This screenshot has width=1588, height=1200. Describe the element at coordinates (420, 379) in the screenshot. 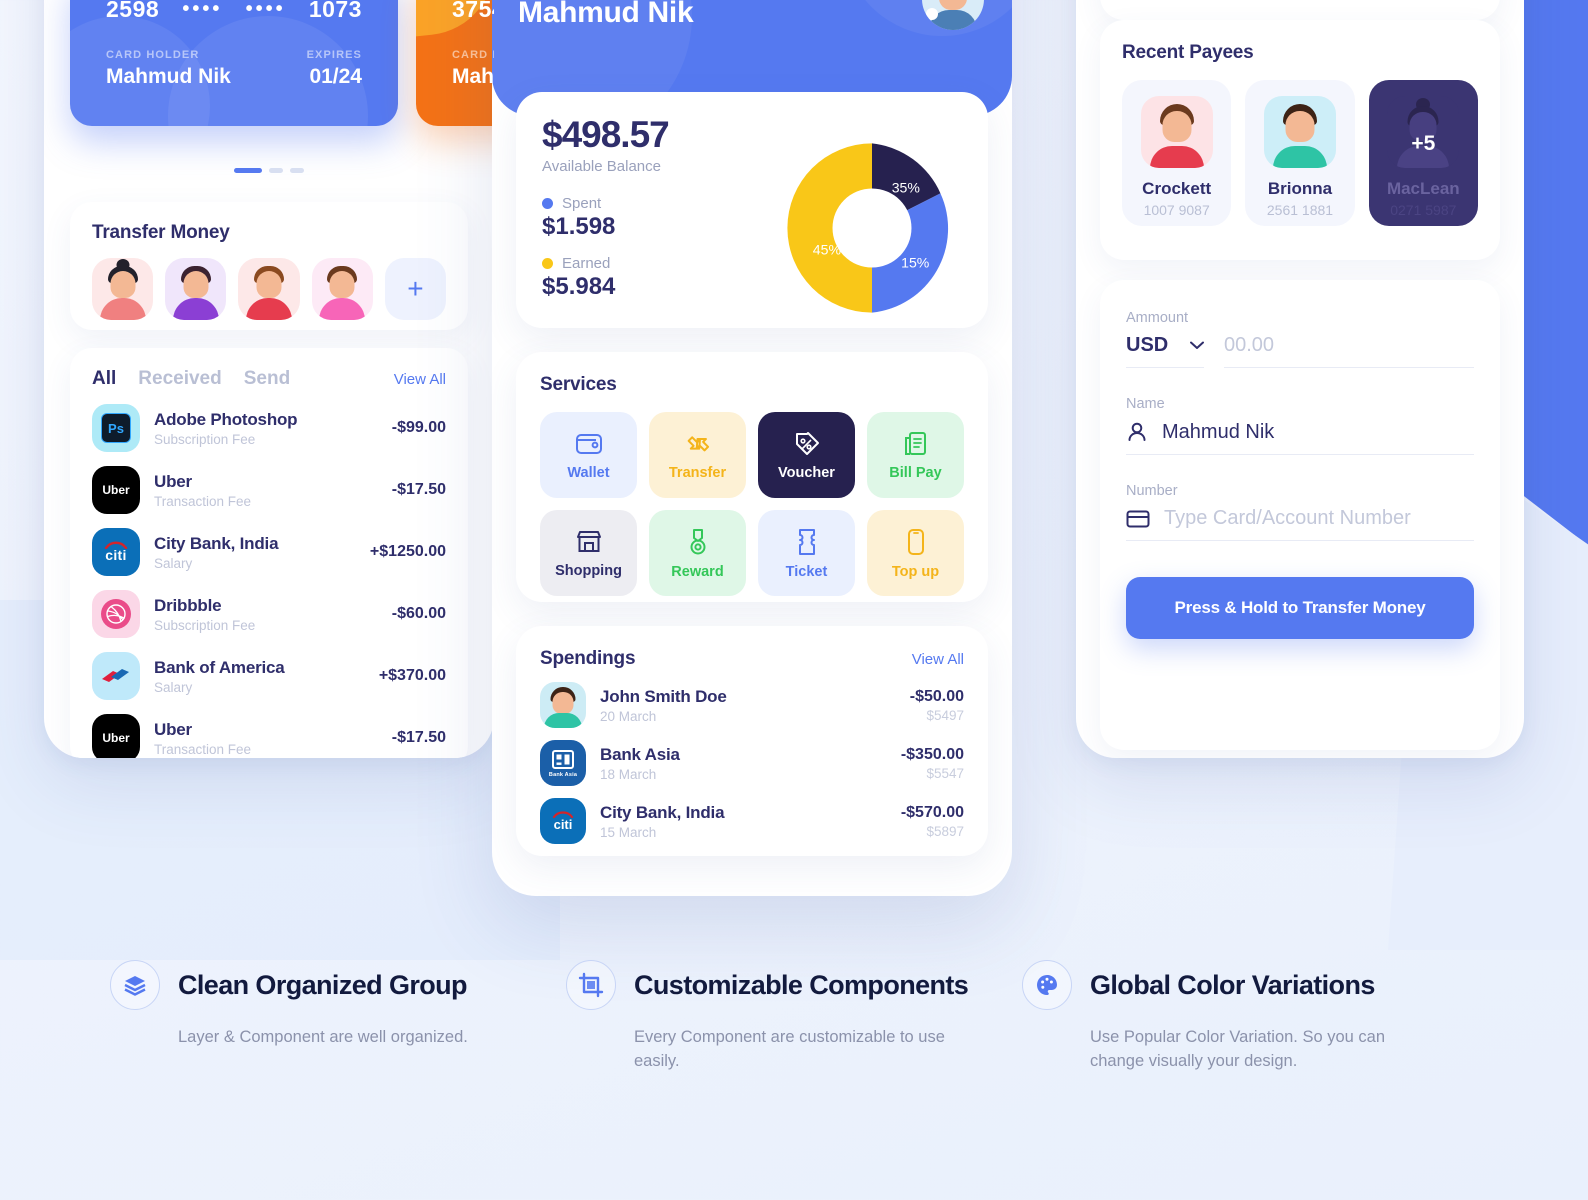

I see `view-all-transactions-link: View All` at that location.